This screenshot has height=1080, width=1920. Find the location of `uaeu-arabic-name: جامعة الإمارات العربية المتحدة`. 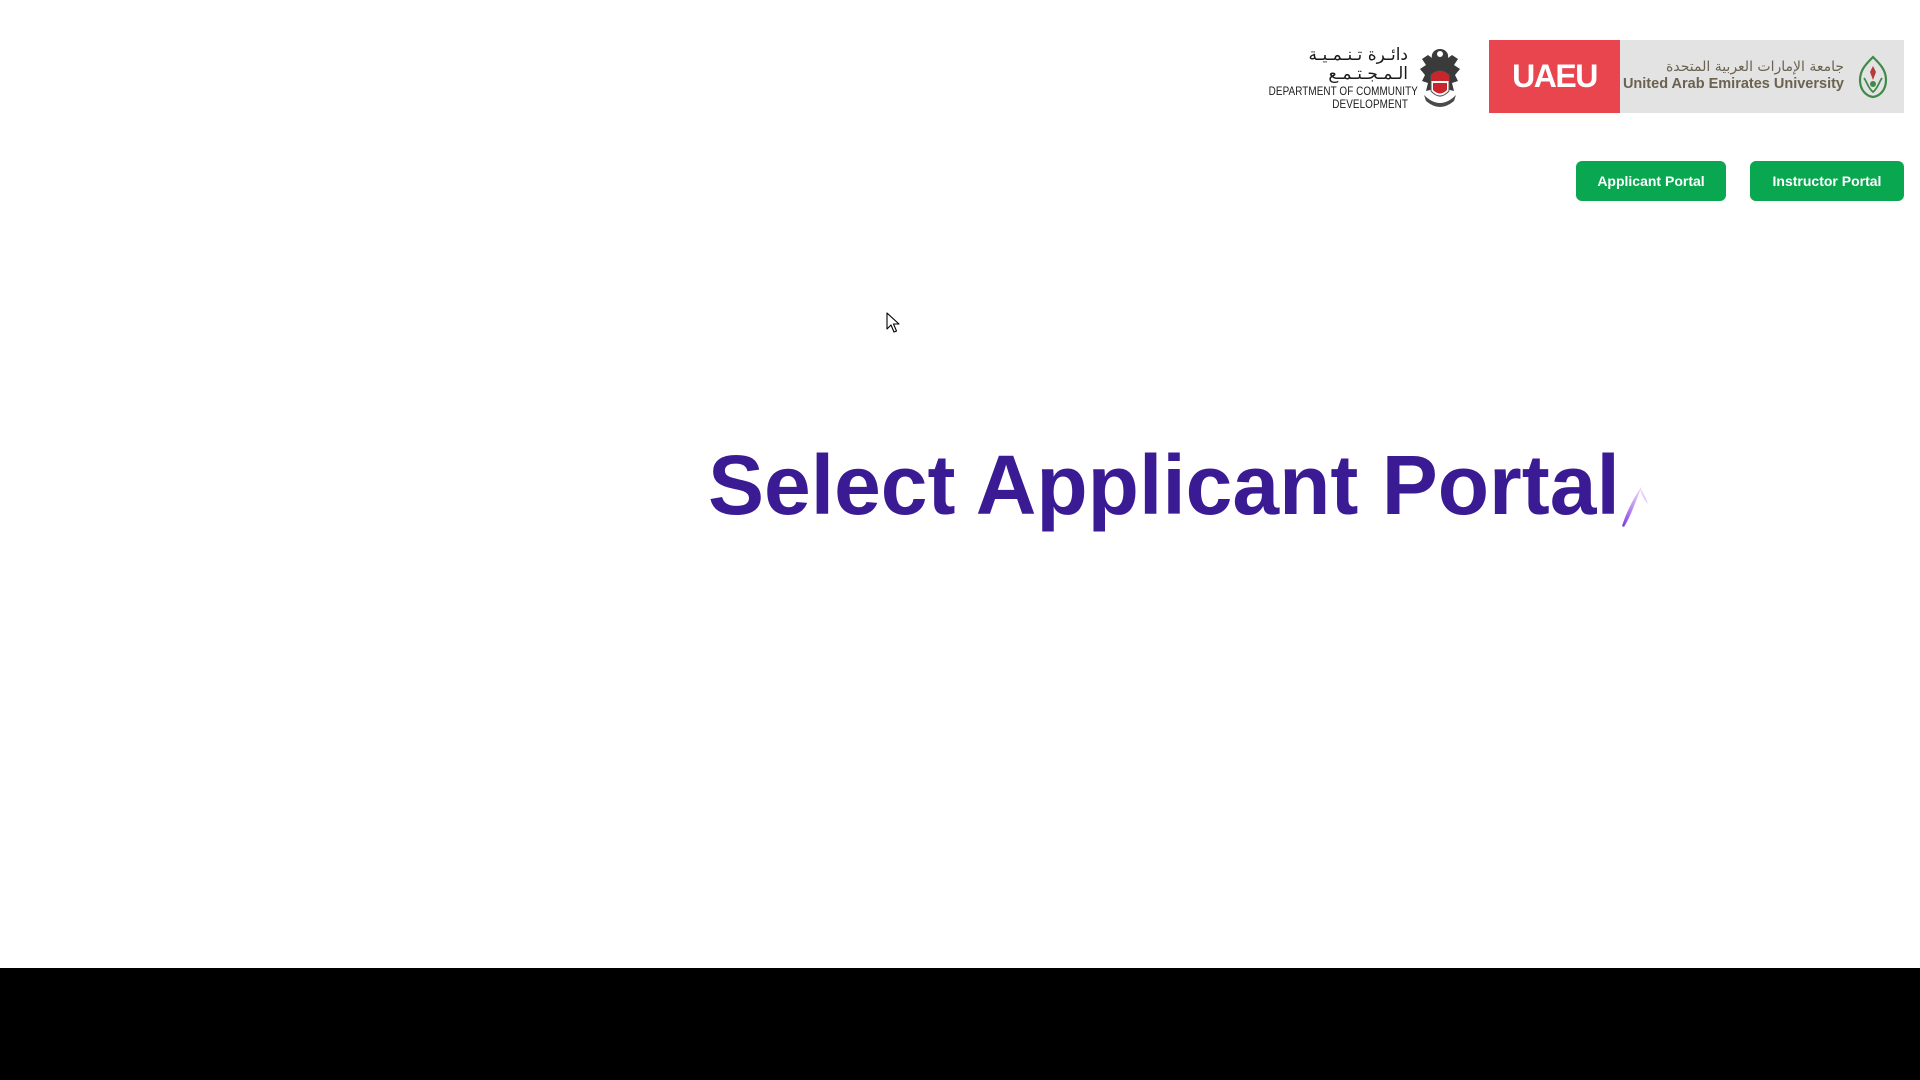

uaeu-arabic-name: جامعة الإمارات العربية المتحدة is located at coordinates (1755, 67).